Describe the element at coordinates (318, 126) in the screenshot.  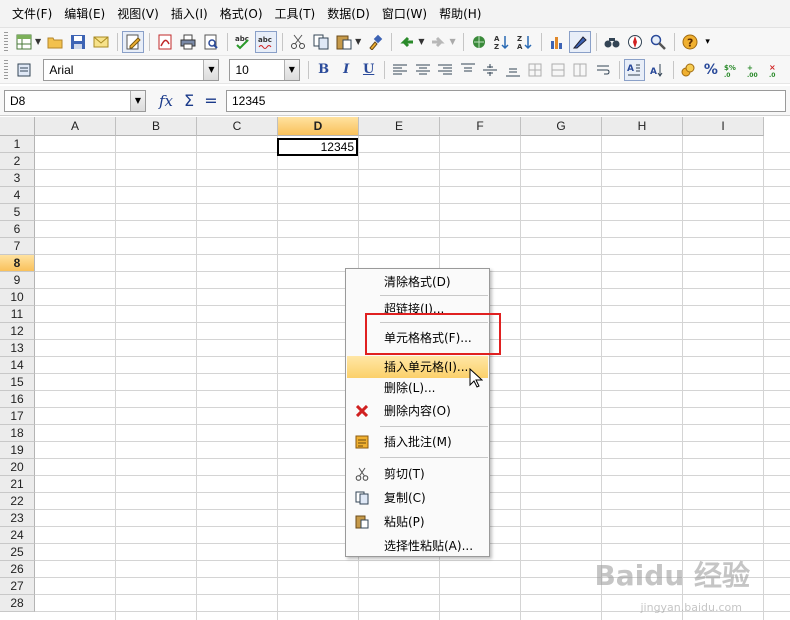
I see `column-header-d: D` at that location.